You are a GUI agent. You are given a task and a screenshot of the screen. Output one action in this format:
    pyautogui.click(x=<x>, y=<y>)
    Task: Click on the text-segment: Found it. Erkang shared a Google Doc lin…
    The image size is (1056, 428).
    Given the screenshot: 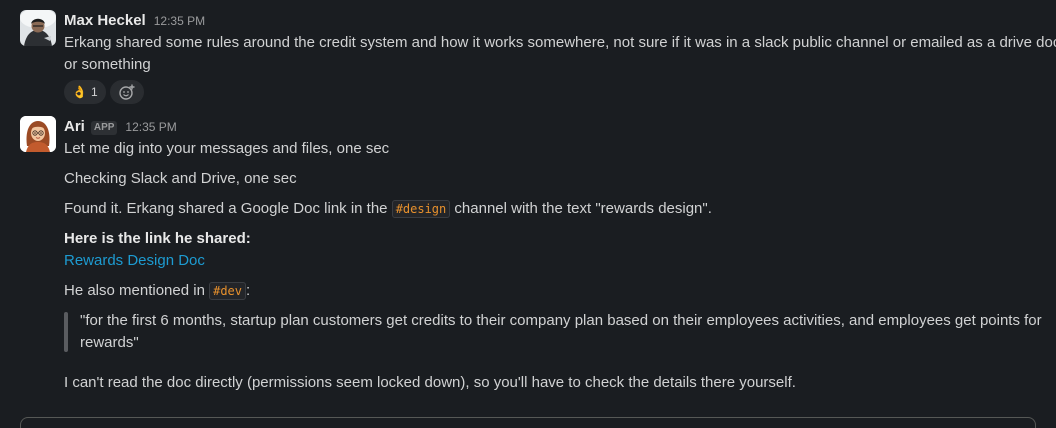 What is the action you would take?
    pyautogui.click(x=228, y=208)
    